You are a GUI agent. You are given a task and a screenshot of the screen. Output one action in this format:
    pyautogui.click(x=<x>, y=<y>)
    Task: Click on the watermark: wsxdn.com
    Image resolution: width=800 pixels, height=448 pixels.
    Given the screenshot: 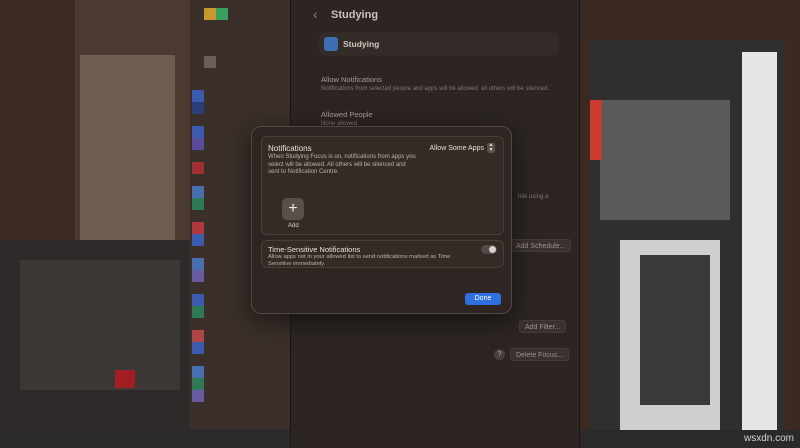 What is the action you would take?
    pyautogui.click(x=768, y=438)
    